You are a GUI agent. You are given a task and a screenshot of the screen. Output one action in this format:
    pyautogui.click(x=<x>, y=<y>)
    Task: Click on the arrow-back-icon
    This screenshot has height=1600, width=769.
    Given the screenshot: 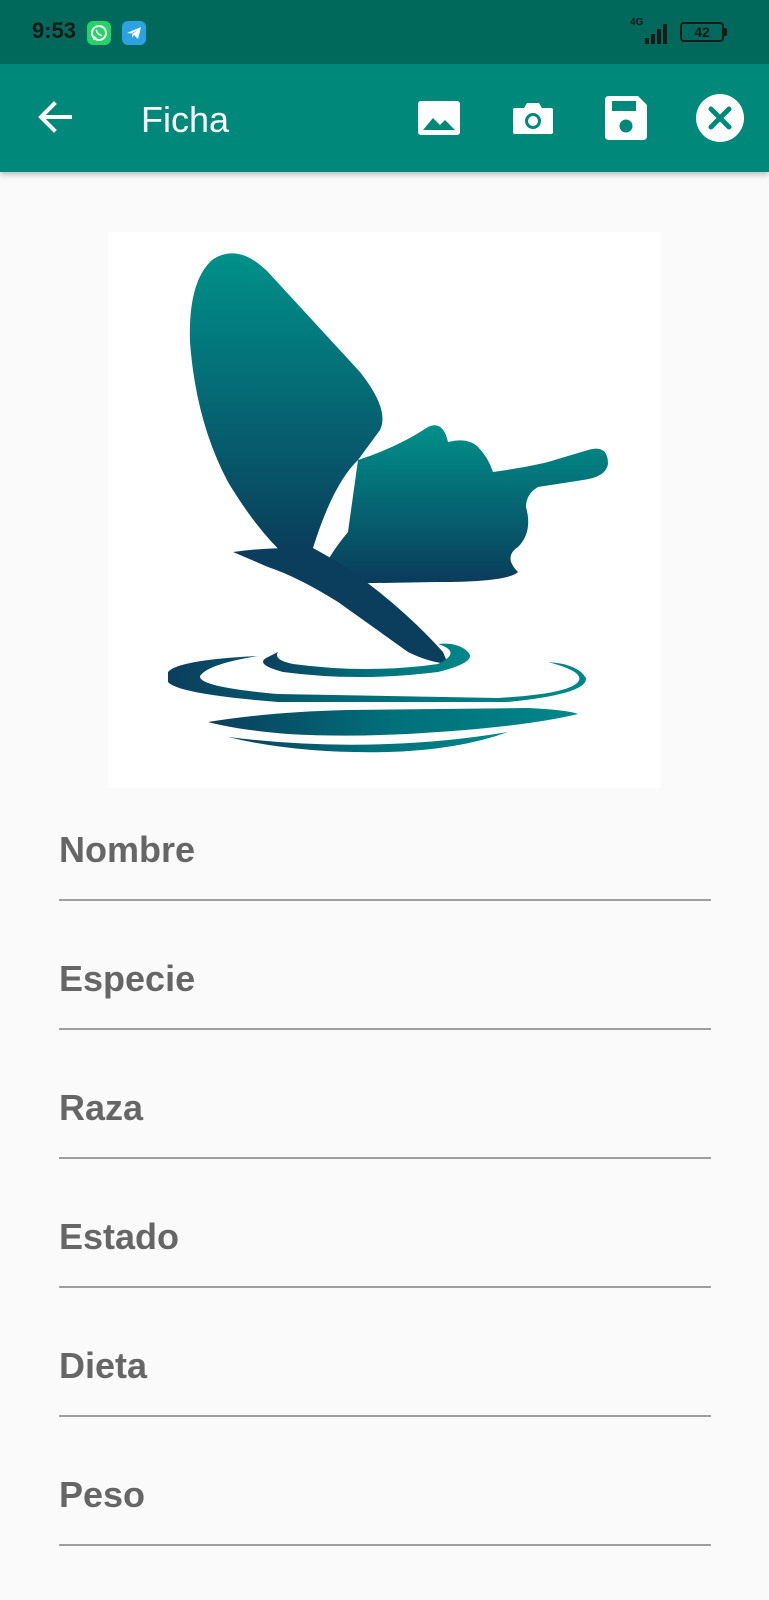 What is the action you would take?
    pyautogui.click(x=55, y=117)
    